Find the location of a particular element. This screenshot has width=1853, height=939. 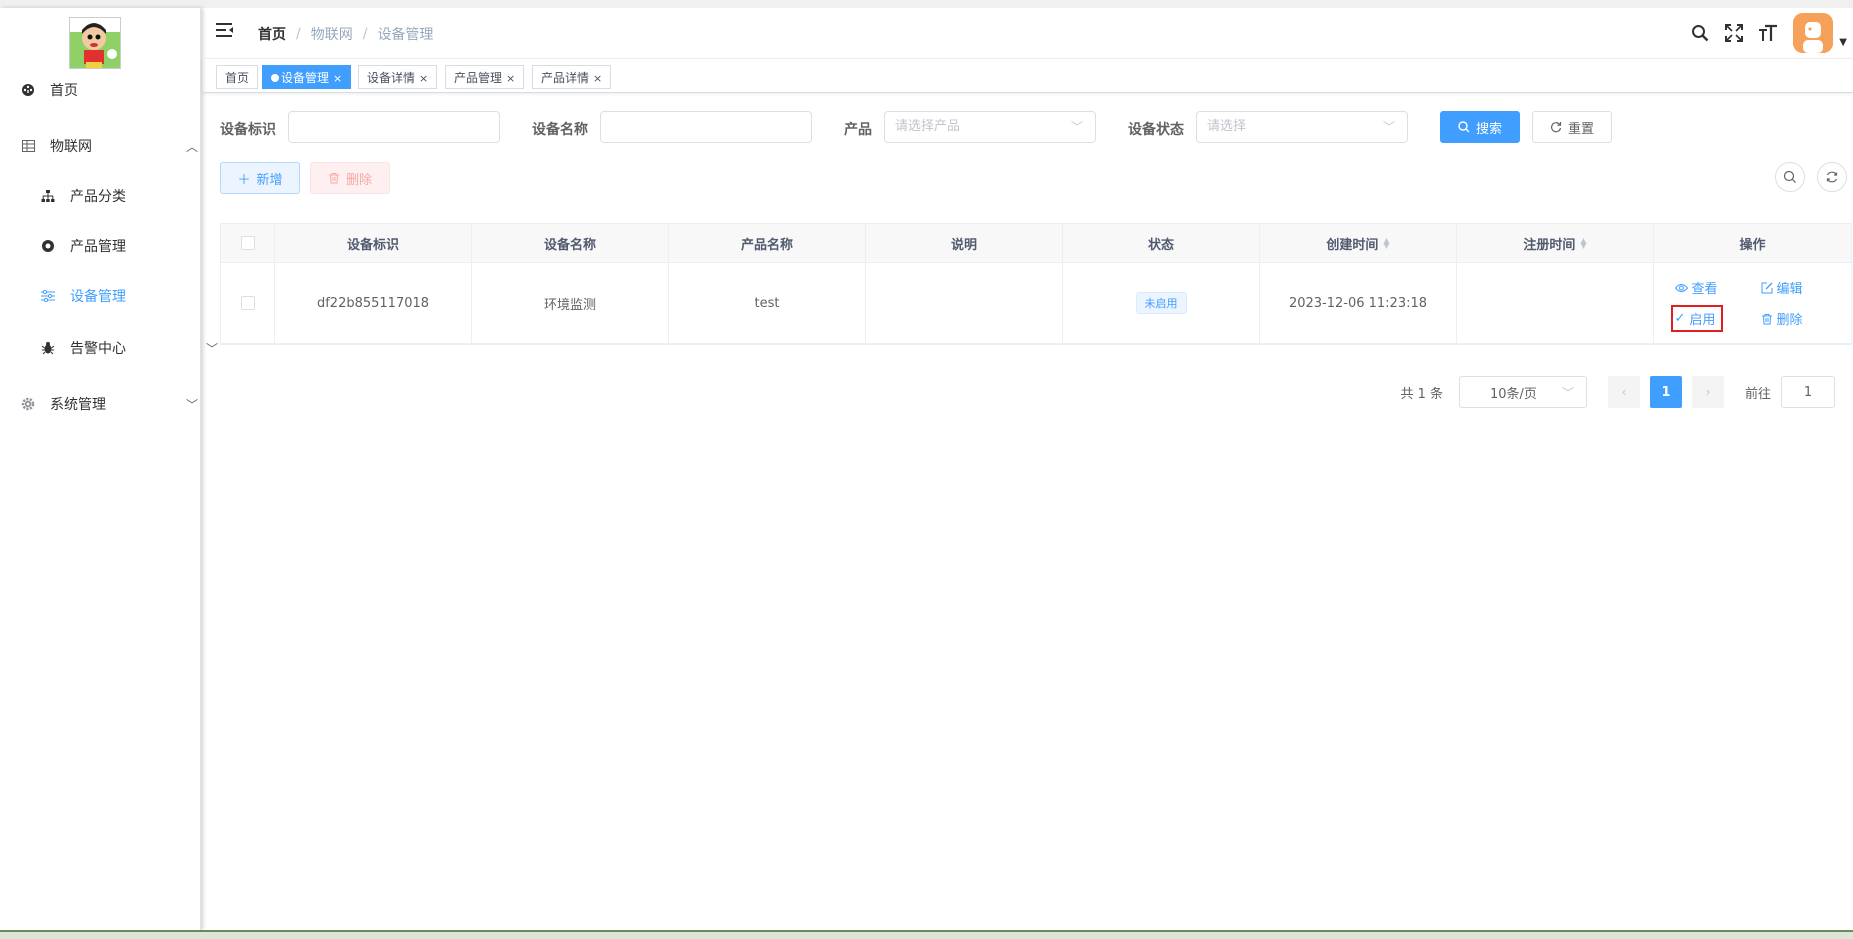

cell-device-name: 环境监测 is located at coordinates (570, 303).